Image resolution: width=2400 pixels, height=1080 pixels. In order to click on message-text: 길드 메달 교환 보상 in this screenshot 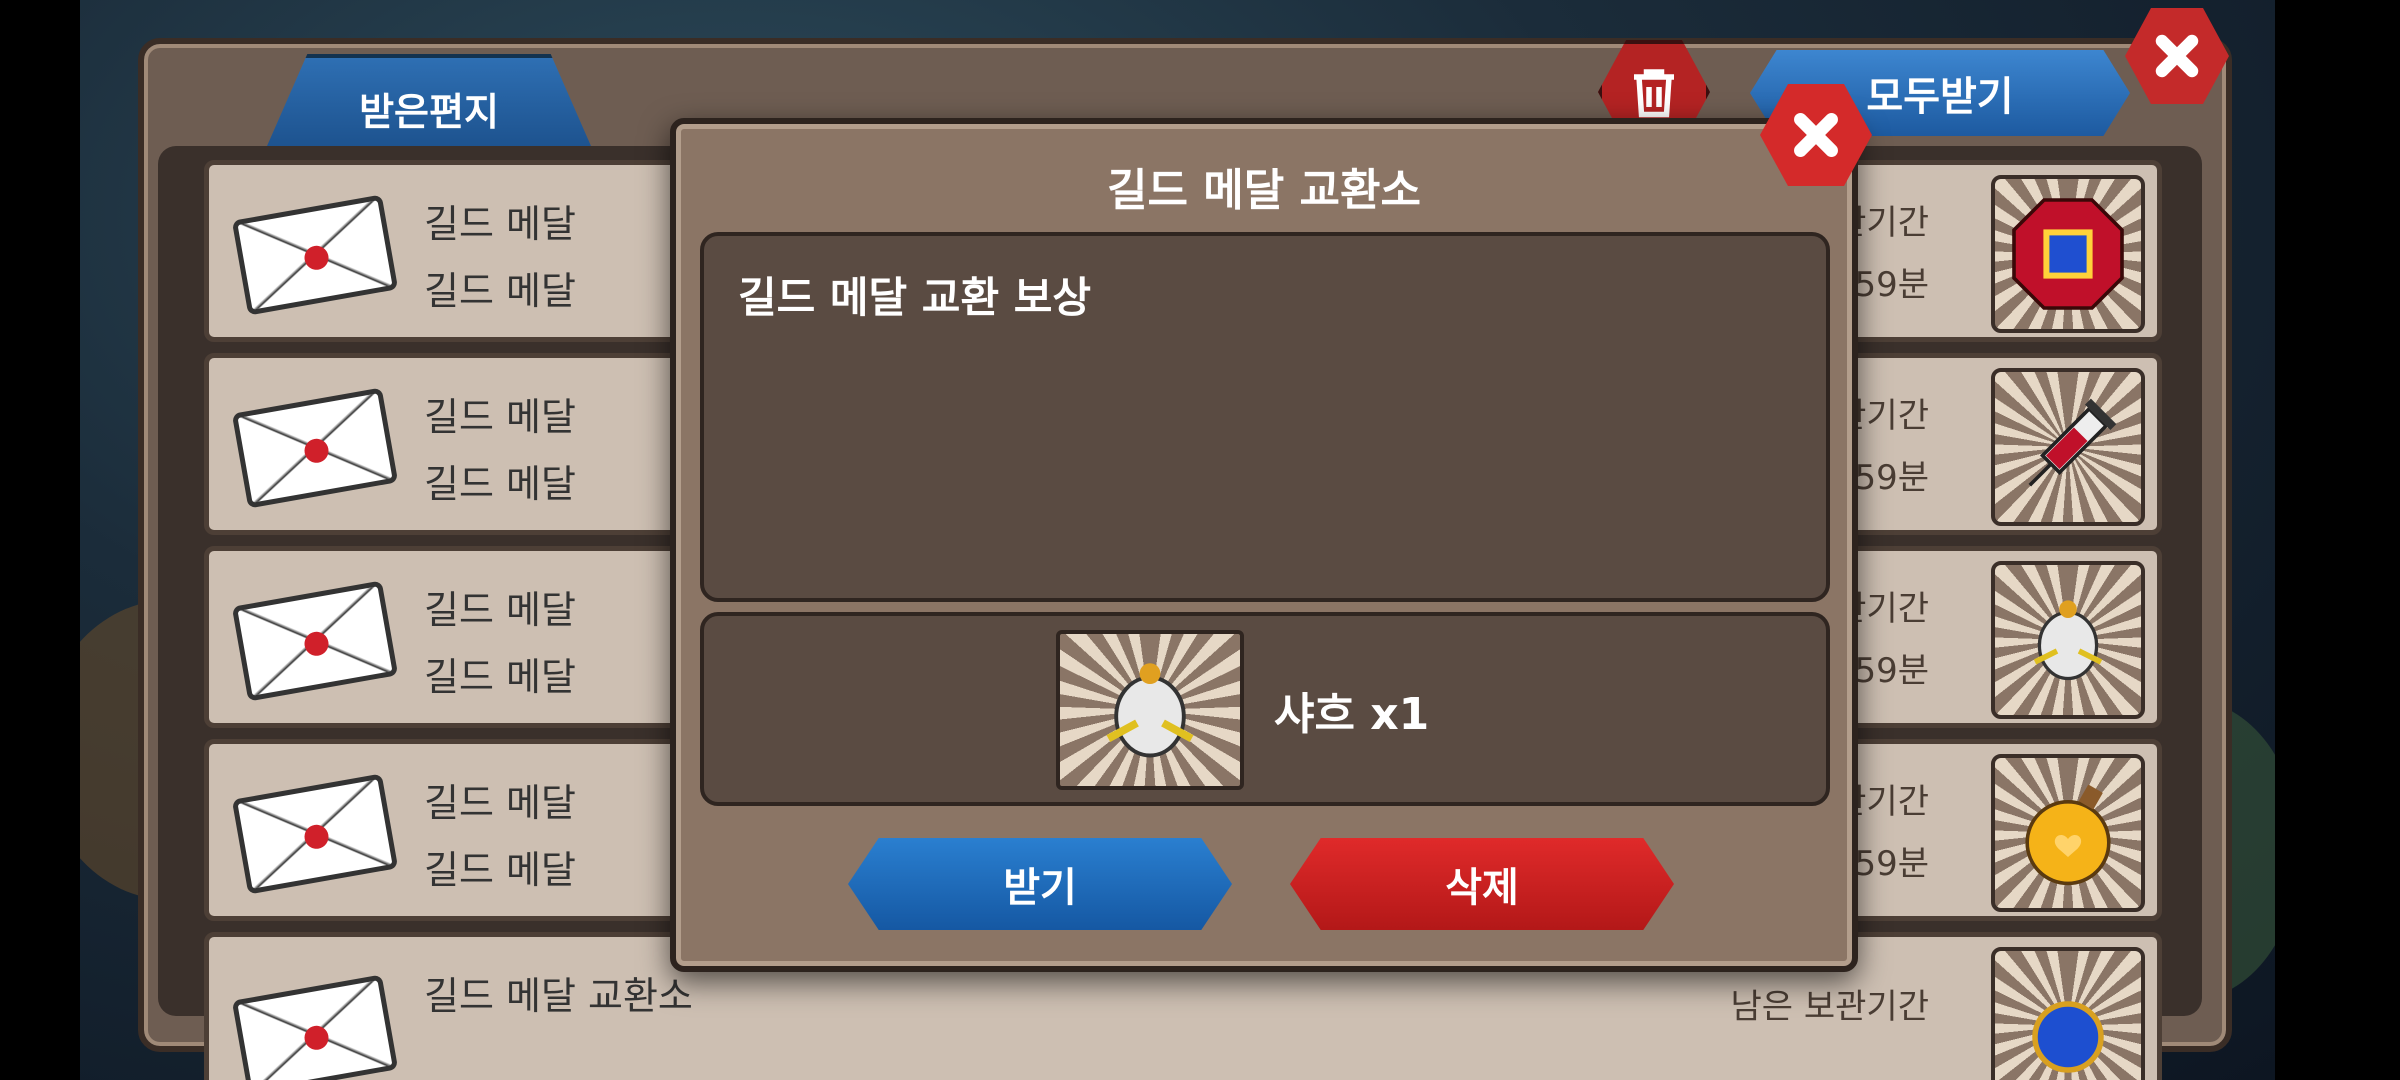, I will do `click(914, 297)`.